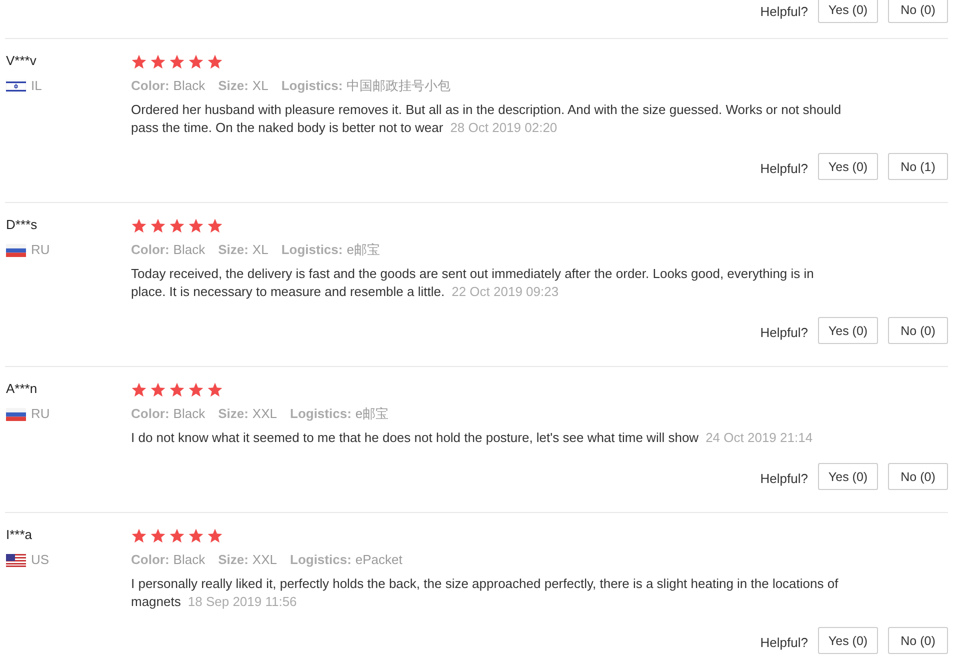 The width and height of the screenshot is (962, 668). Describe the element at coordinates (918, 166) in the screenshot. I see `no-button: No (1)` at that location.